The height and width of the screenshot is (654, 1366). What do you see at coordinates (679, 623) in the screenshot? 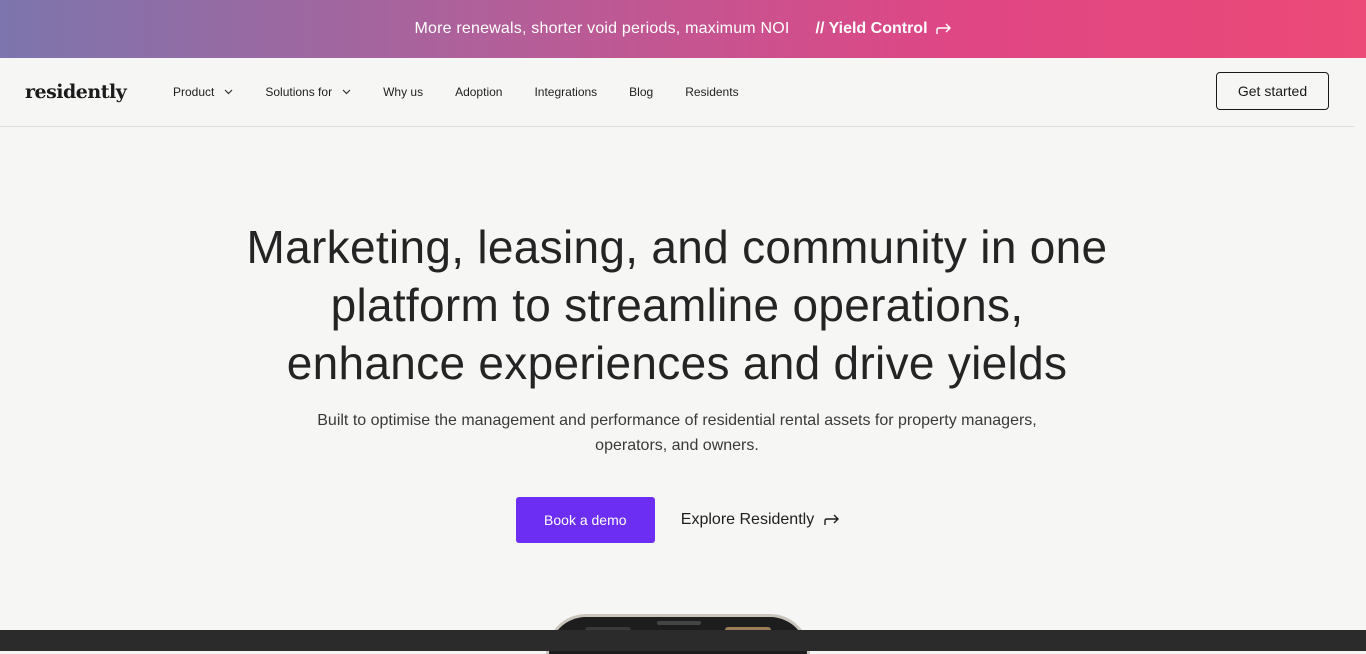
I see `phone-notch` at bounding box center [679, 623].